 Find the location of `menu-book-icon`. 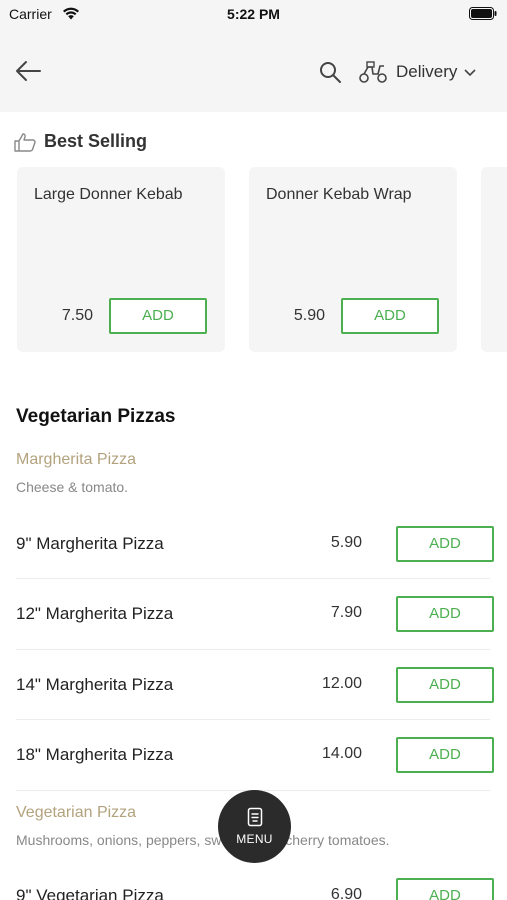

menu-book-icon is located at coordinates (254, 817).